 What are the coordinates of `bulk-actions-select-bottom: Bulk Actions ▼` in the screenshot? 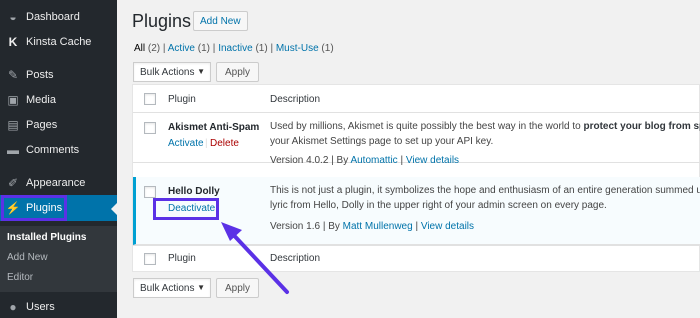 It's located at (172, 288).